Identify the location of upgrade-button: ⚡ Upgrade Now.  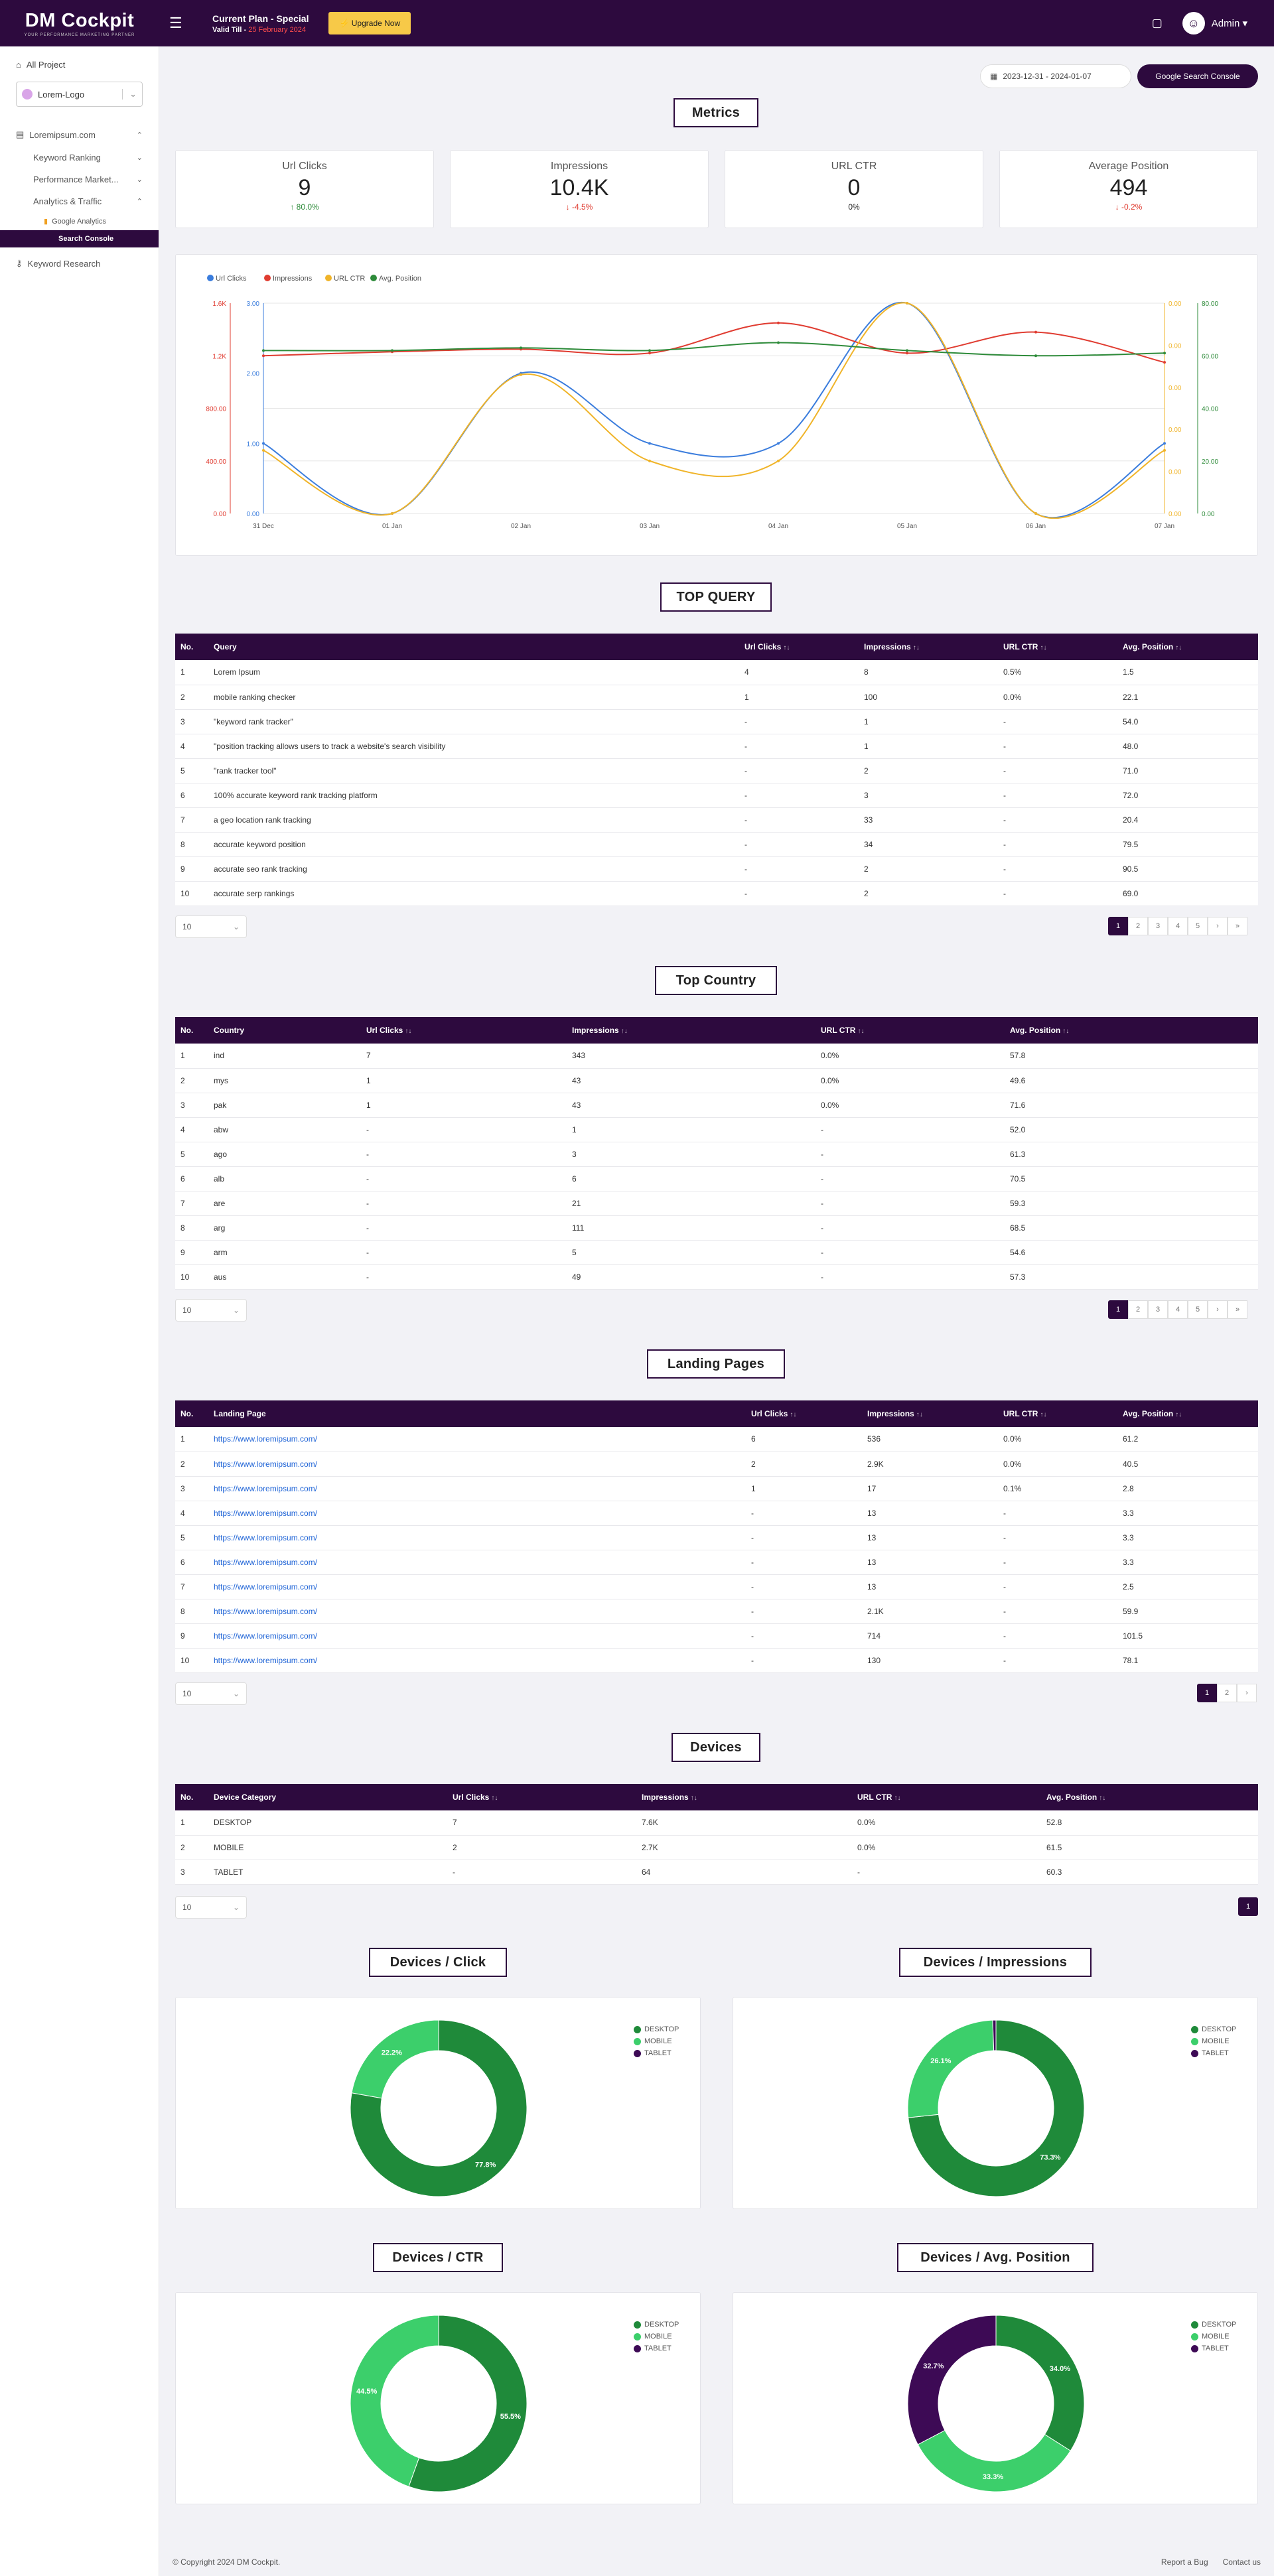
(370, 23).